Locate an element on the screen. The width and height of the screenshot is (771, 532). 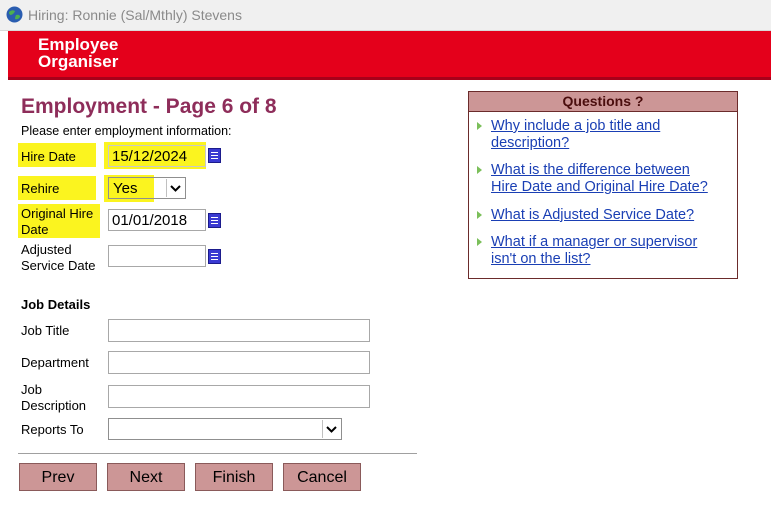
globe-icon is located at coordinates (14, 14).